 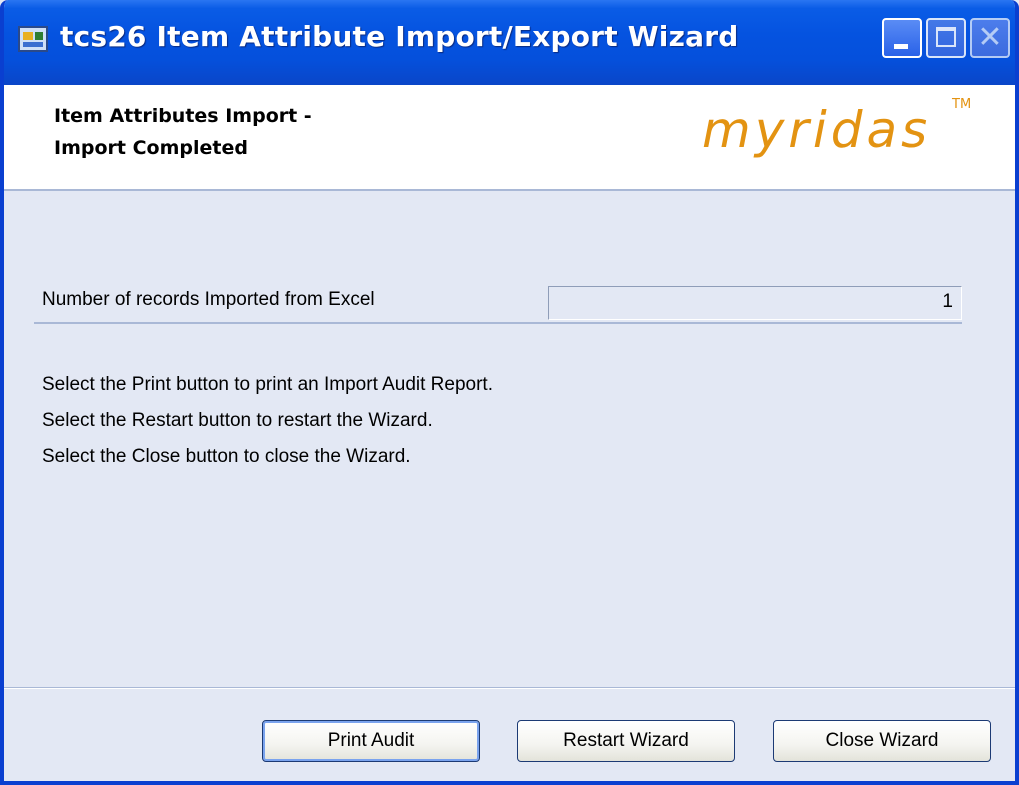 I want to click on close-icon: ✕, so click(x=990, y=37).